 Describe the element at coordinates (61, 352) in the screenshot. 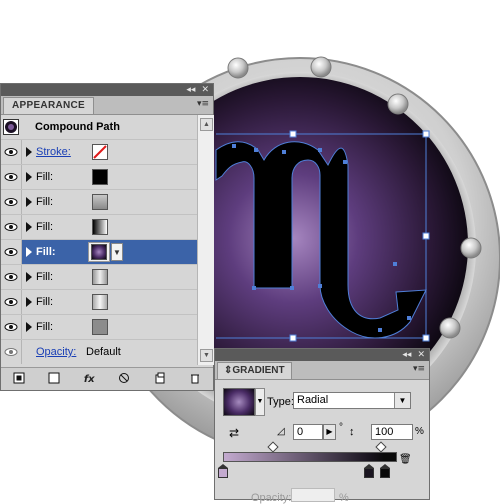

I see `opacity-label: Opacity:` at that location.